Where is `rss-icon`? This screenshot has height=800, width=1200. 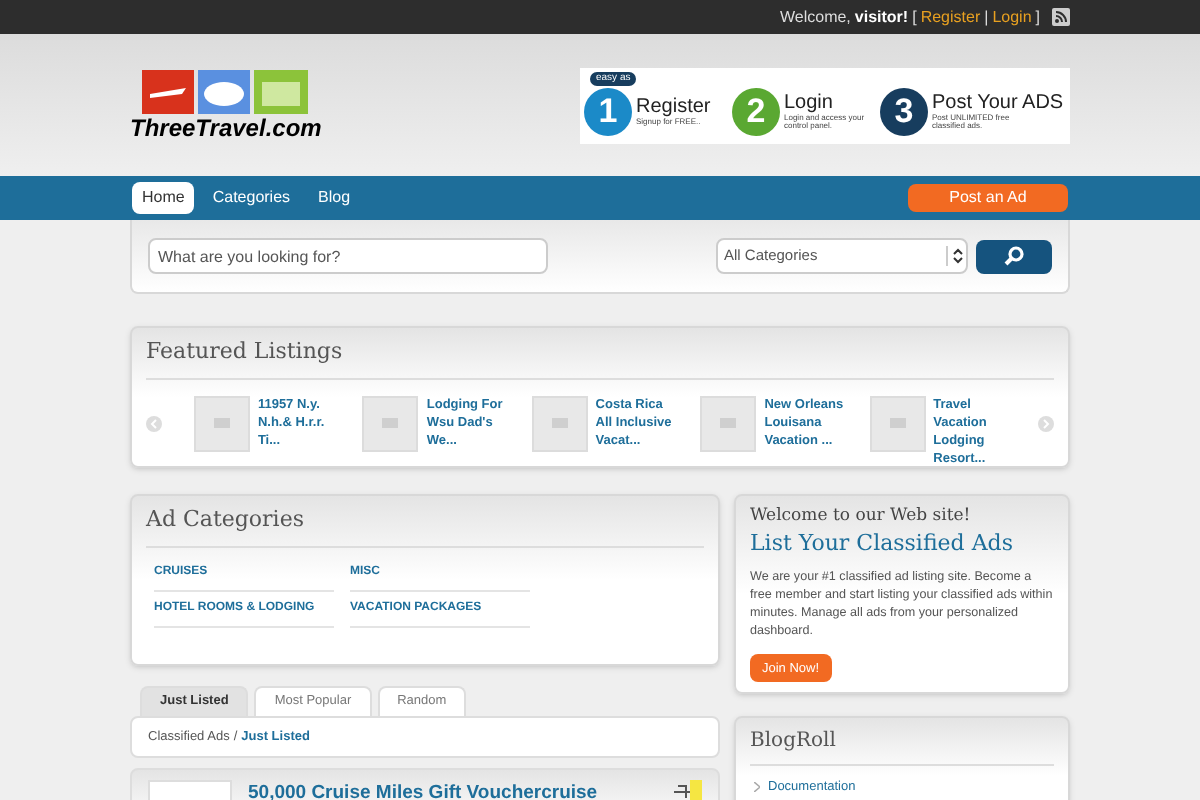 rss-icon is located at coordinates (1061, 17).